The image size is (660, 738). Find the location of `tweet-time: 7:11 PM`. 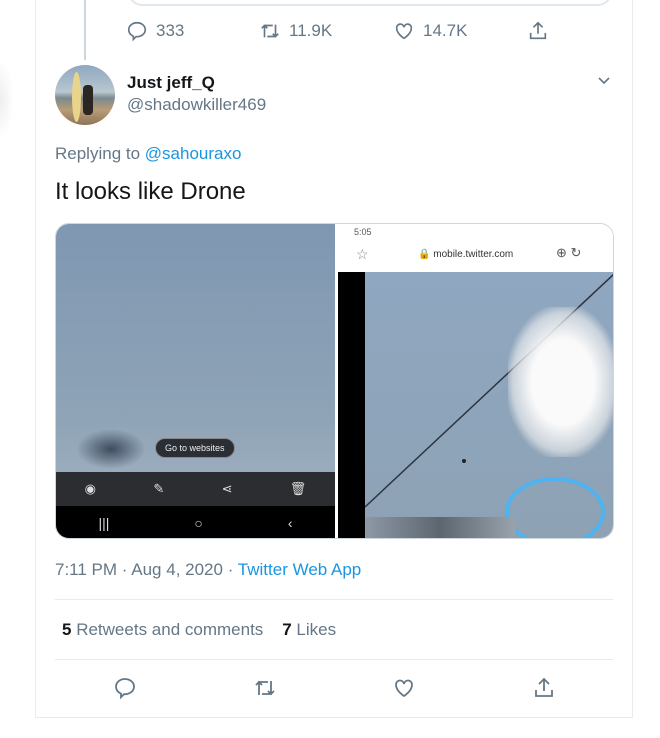

tweet-time: 7:11 PM is located at coordinates (86, 569).